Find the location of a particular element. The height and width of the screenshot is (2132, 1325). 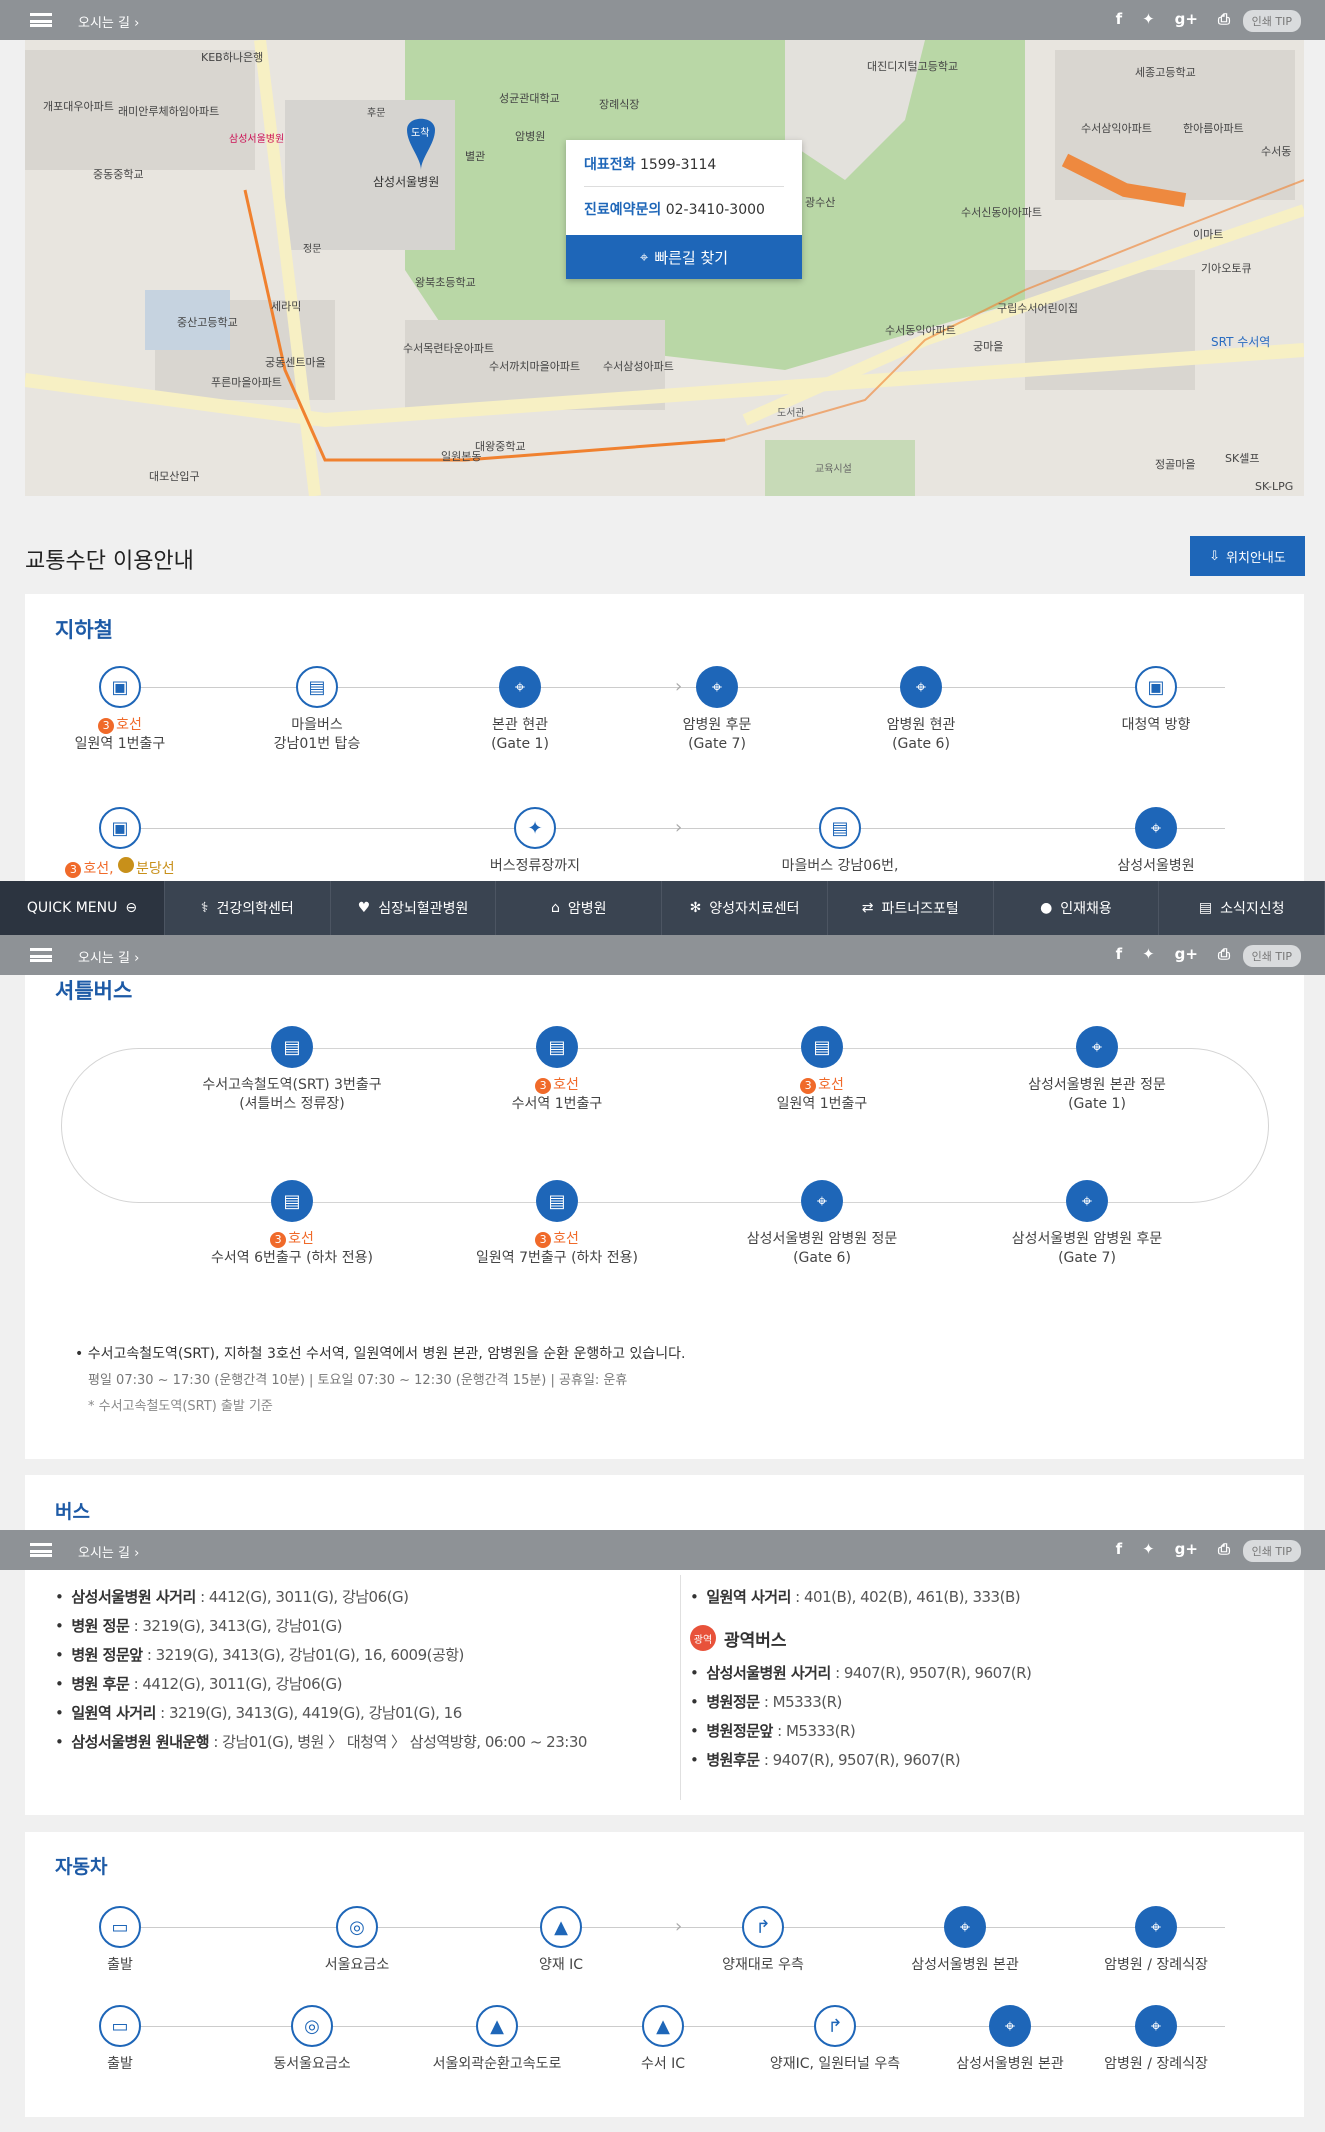

stop-label: 수서역 6번출구 (하차 전용) is located at coordinates (292, 1258).